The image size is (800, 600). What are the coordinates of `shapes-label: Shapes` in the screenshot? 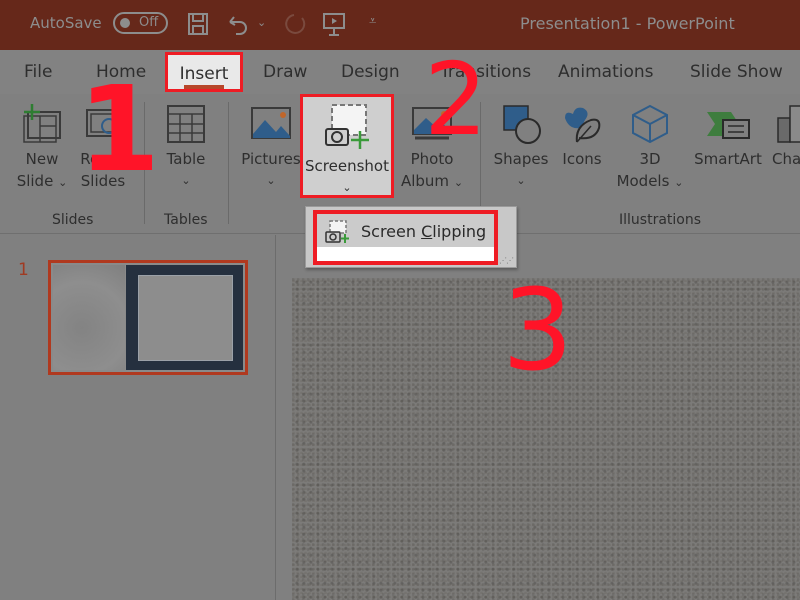 It's located at (521, 159).